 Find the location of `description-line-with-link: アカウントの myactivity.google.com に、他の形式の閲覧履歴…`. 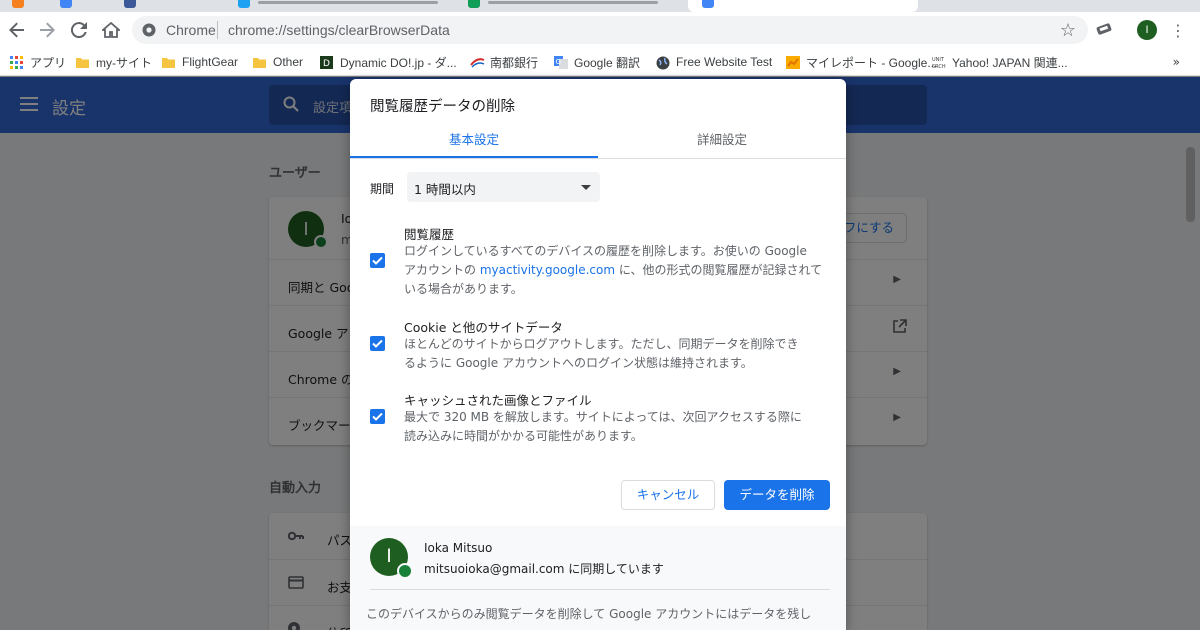

description-line-with-link: アカウントの myactivity.google.com に、他の形式の閲覧履歴… is located at coordinates (617, 270).